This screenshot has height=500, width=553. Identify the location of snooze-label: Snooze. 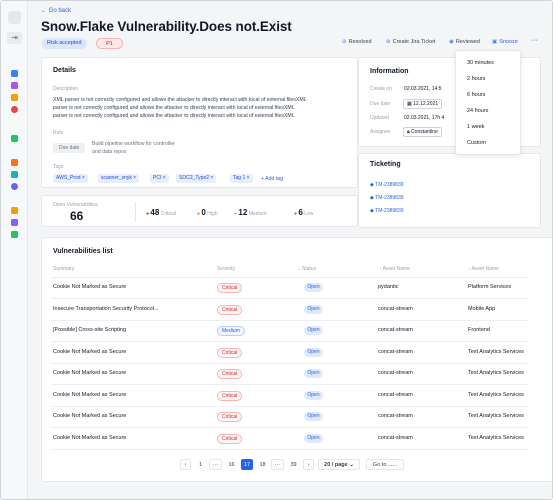
(508, 42).